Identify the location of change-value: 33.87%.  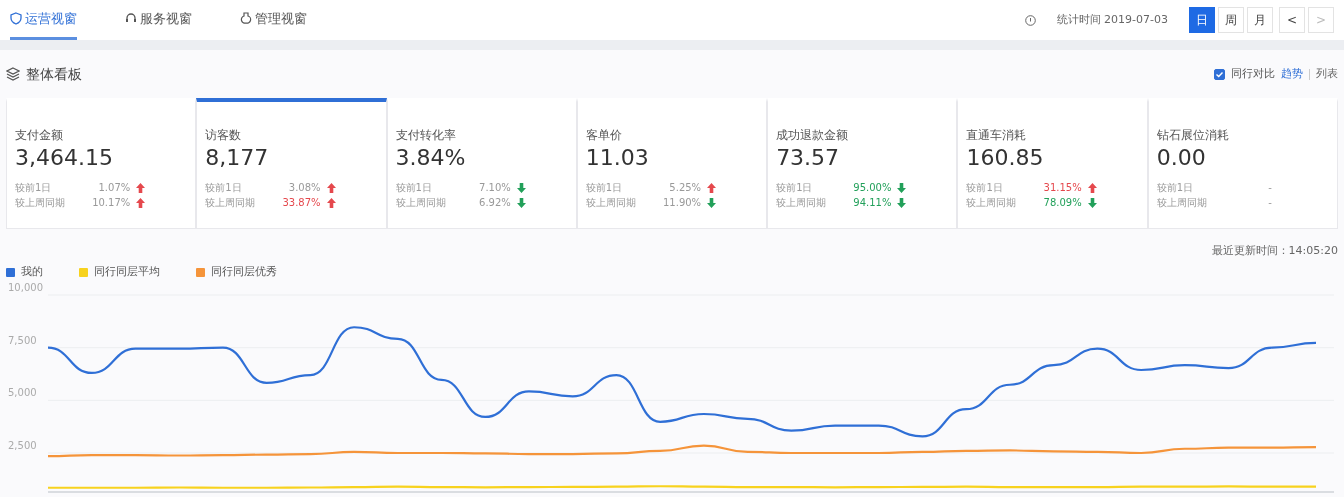
(301, 203).